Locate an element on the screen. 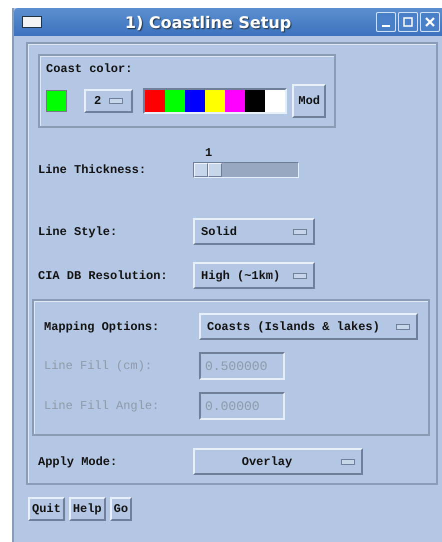 This screenshot has height=542, width=442. line-style-label: Line Style: is located at coordinates (78, 231).